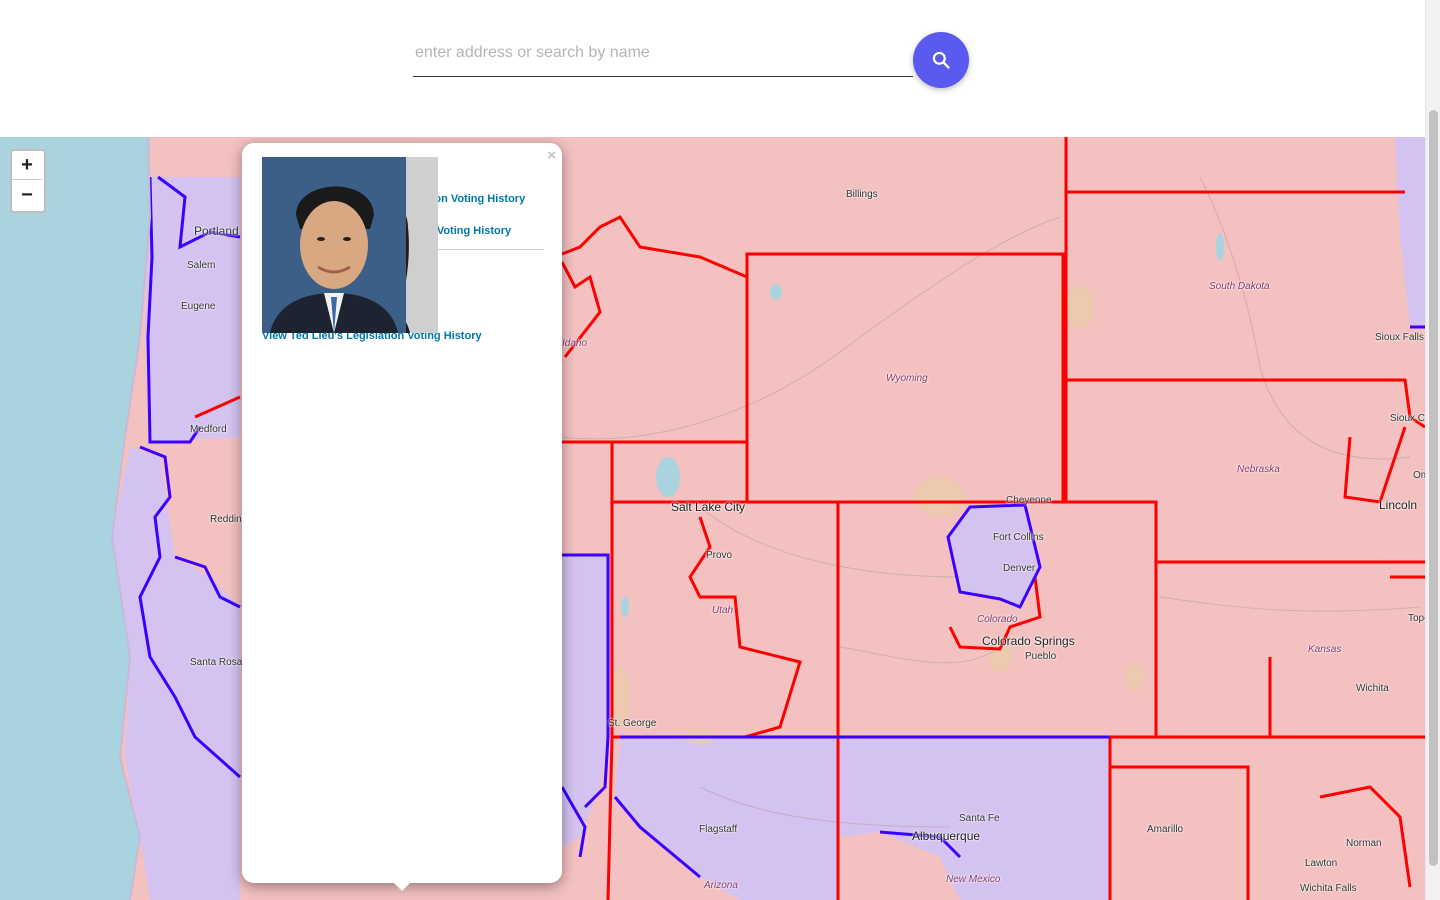 The image size is (1440, 900). Describe the element at coordinates (1325, 649) in the screenshot. I see `map-label-kansas: Kansas` at that location.